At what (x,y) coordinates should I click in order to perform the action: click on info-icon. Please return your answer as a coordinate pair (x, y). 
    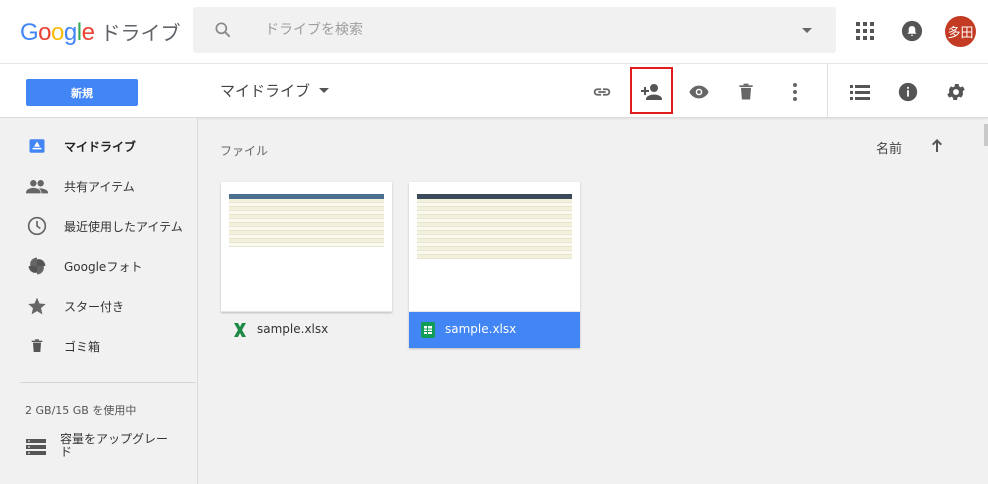
    Looking at the image, I should click on (908, 92).